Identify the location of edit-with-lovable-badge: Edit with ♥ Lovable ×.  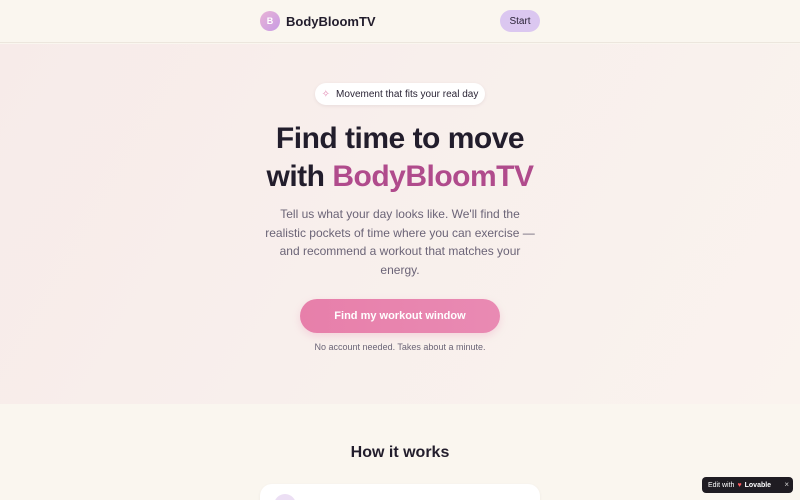
(747, 485).